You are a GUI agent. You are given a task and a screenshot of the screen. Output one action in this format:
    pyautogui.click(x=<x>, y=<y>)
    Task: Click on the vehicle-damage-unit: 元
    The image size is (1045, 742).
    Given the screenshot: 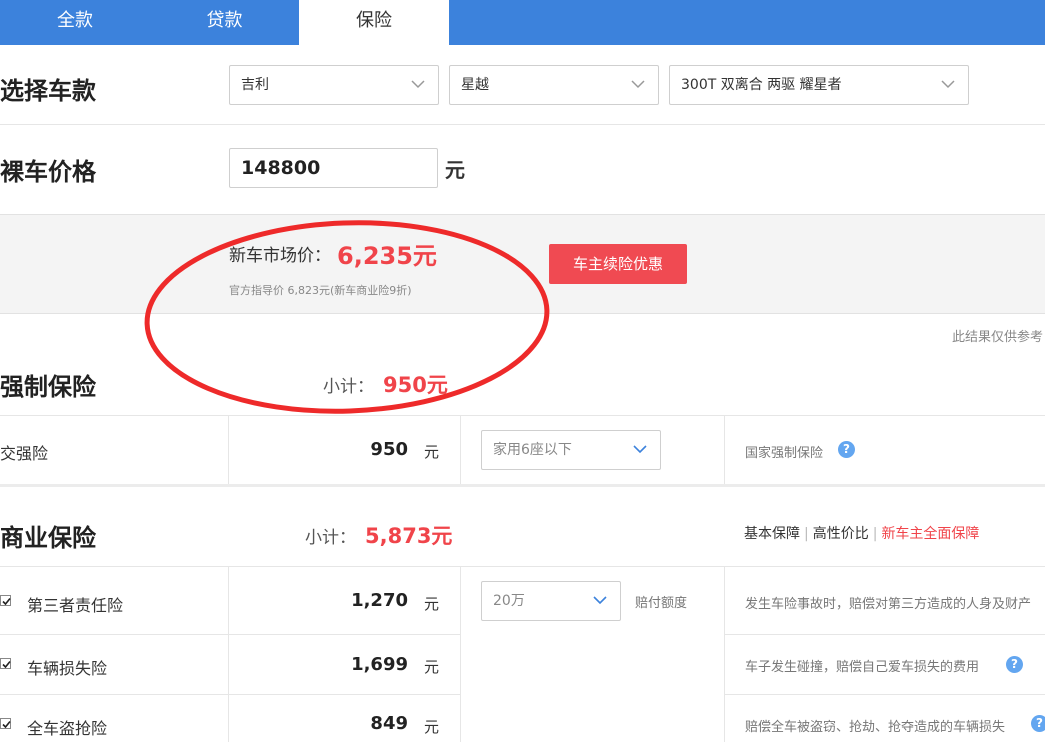 What is the action you would take?
    pyautogui.click(x=432, y=667)
    